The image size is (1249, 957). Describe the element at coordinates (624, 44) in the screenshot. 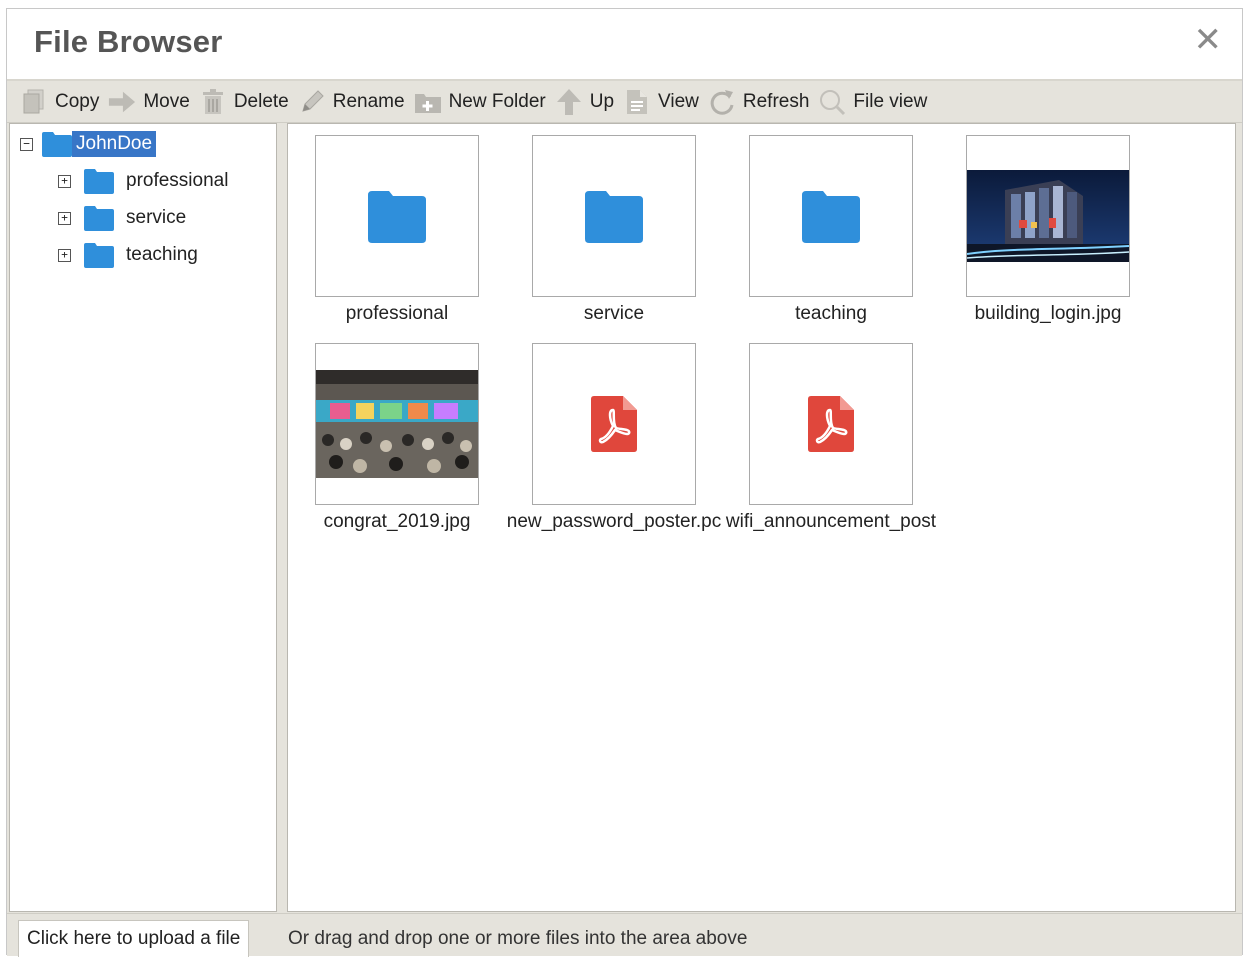

I see `title-bar: File Browser ✕` at that location.